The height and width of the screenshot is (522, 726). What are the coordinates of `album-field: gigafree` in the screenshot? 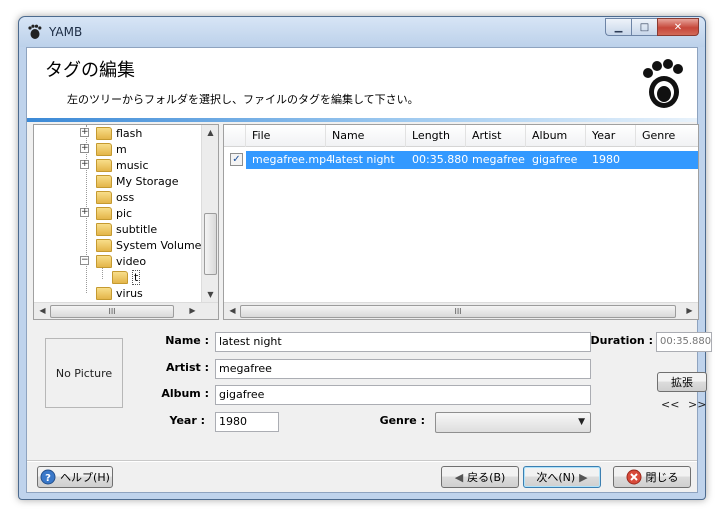 It's located at (403, 395).